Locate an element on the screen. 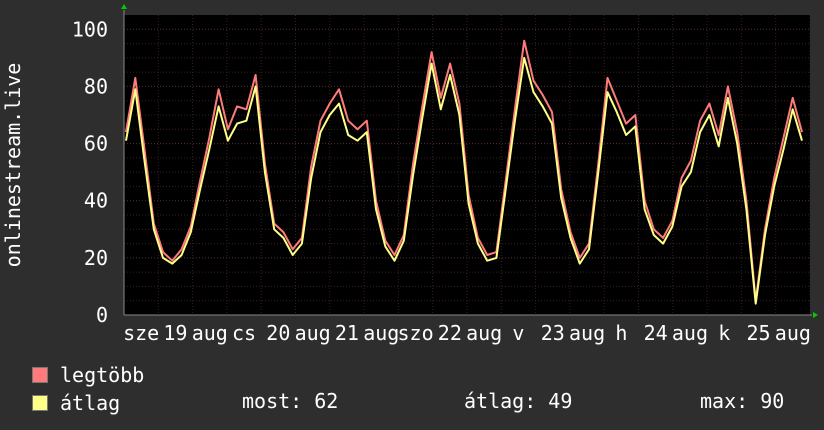 The height and width of the screenshot is (430, 824). x-tick-label: 24 is located at coordinates (656, 333).